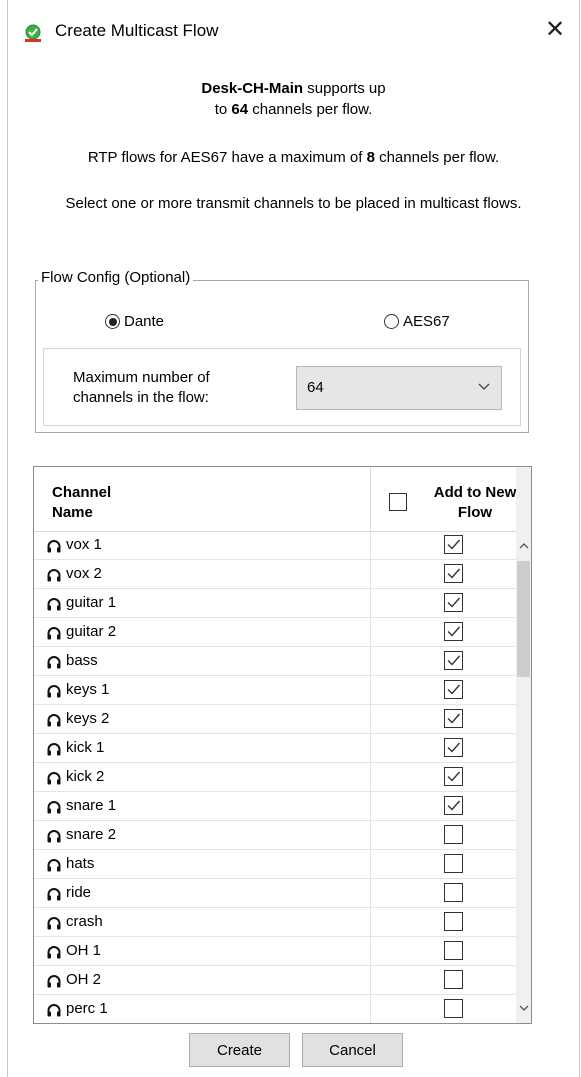  What do you see at coordinates (315, 387) in the screenshot?
I see `max-channels-value: 64` at bounding box center [315, 387].